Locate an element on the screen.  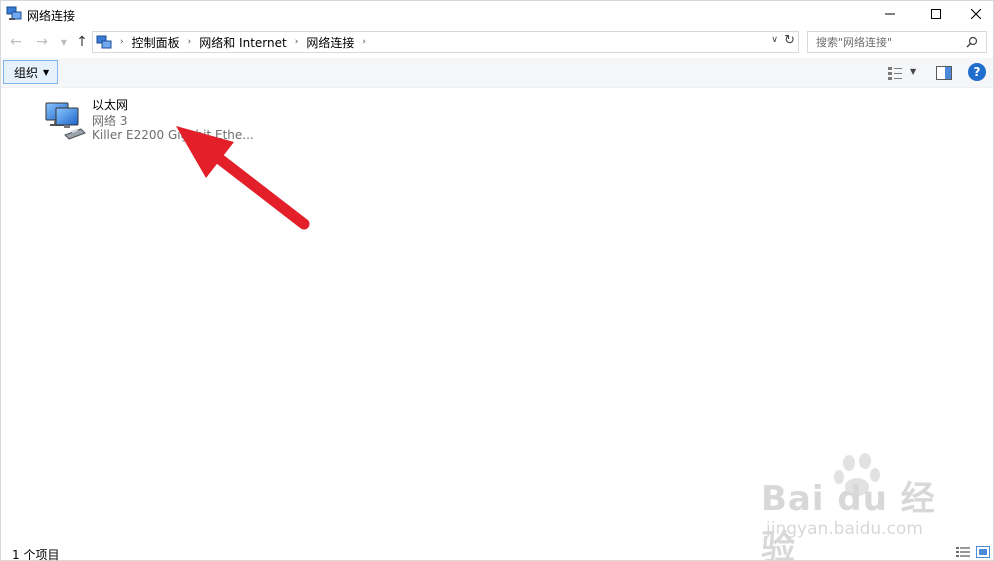
minimize-icon is located at coordinates (890, 14).